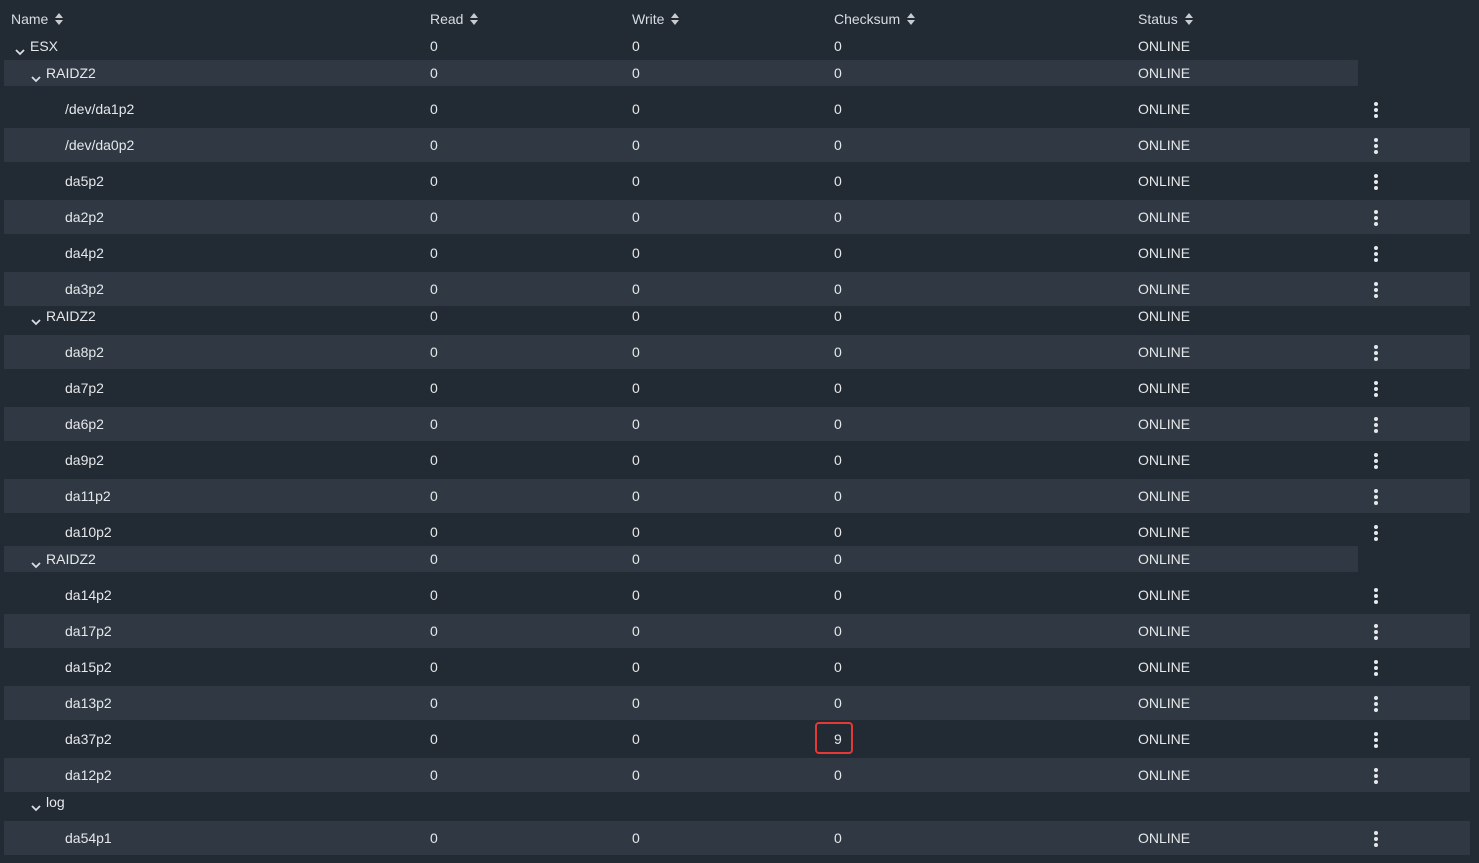  Describe the element at coordinates (54, 460) in the screenshot. I see `name-cell: da9p2` at that location.